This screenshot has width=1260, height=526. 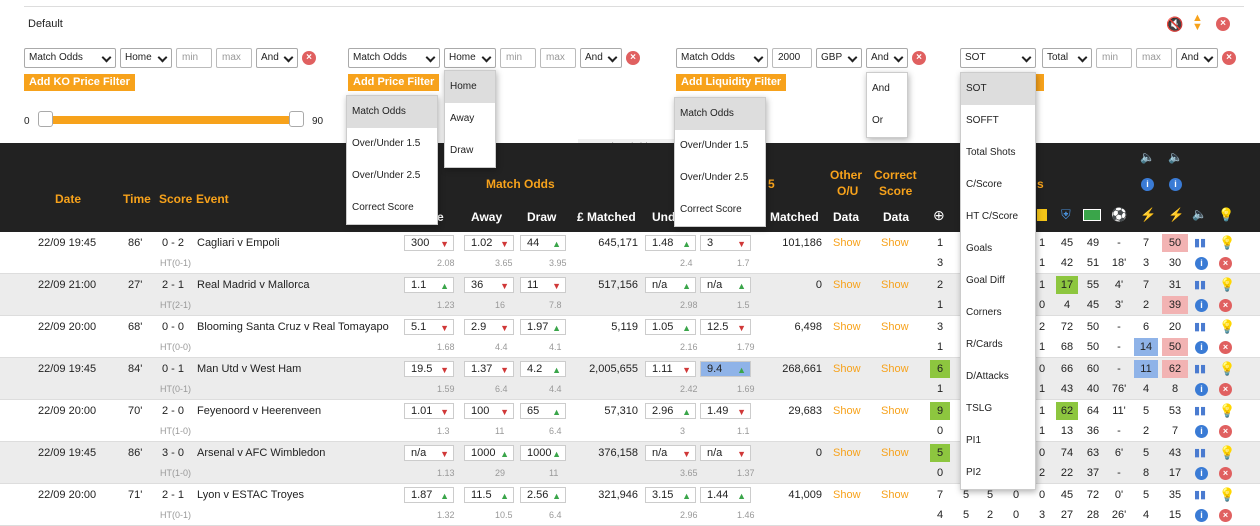 What do you see at coordinates (543, 453) in the screenshot?
I see `draw-odds: 1000 ▲` at bounding box center [543, 453].